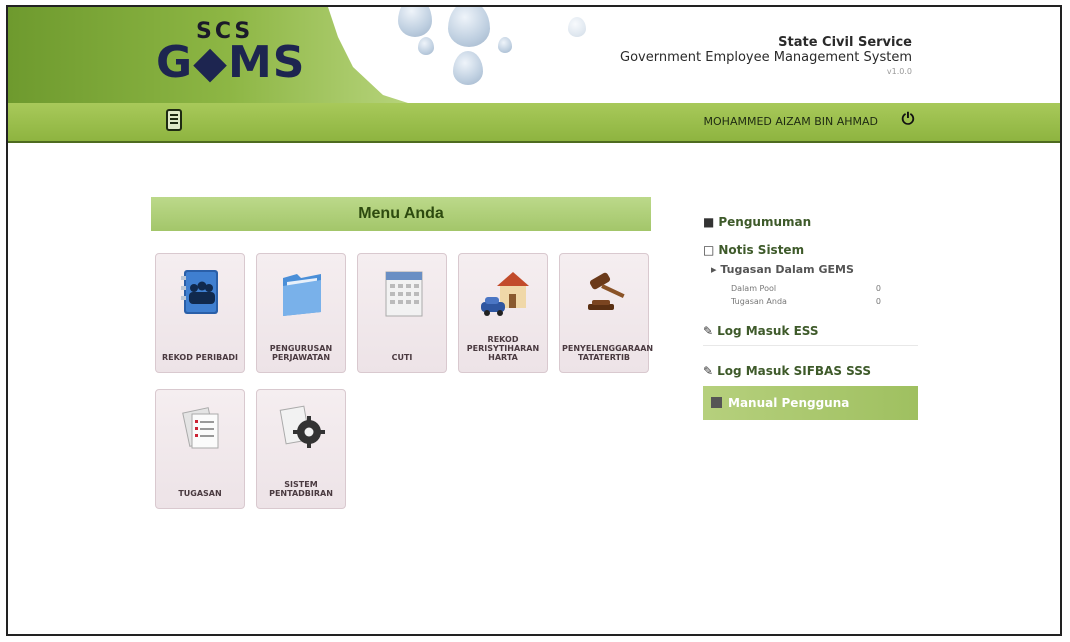  Describe the element at coordinates (790, 121) in the screenshot. I see `username: MOHAMMED AIZAM BIN AHMAD` at that location.